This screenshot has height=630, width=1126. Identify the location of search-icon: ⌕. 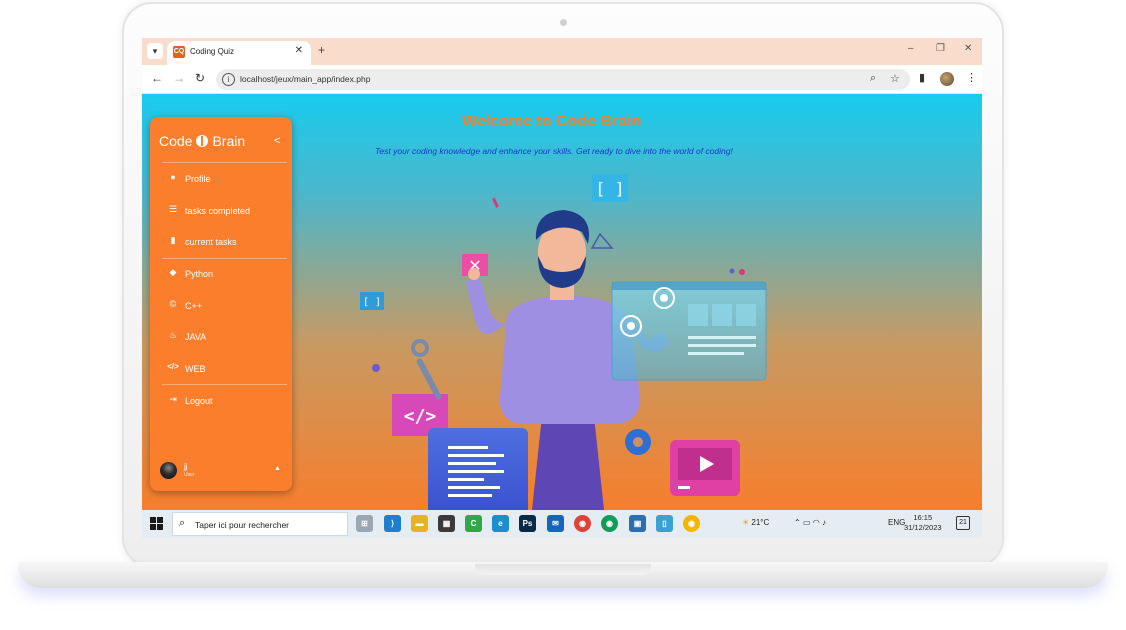
(182, 523).